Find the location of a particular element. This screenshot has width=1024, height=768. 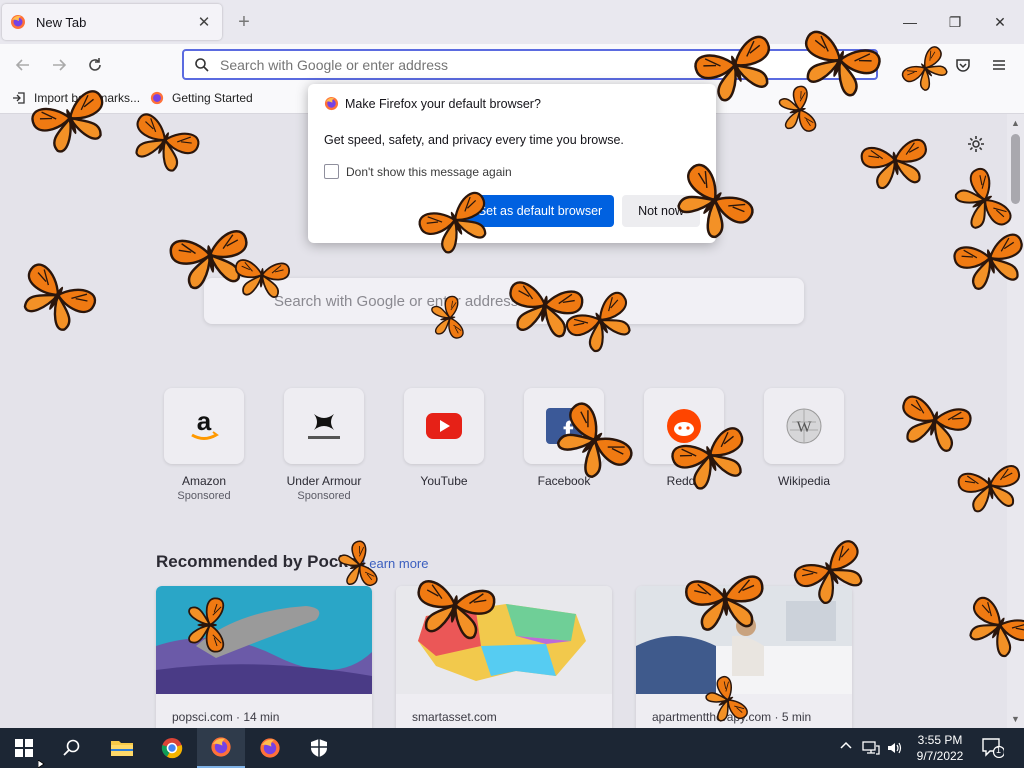

dialog-title: Make Firefox your default browser? is located at coordinates (443, 103).